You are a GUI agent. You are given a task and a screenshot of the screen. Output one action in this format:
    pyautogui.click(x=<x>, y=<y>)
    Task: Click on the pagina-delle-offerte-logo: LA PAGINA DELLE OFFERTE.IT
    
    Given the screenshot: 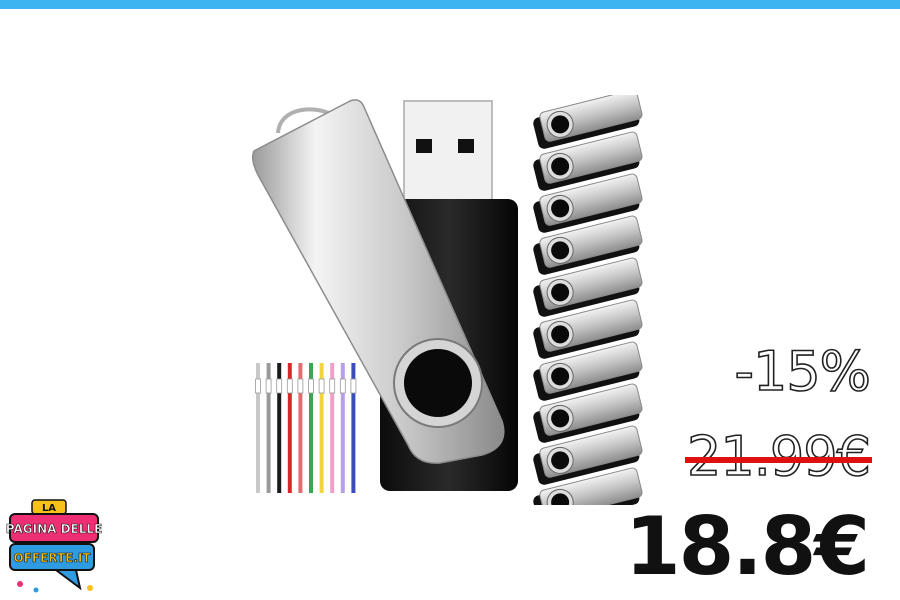 What is the action you would take?
    pyautogui.click(x=54, y=548)
    